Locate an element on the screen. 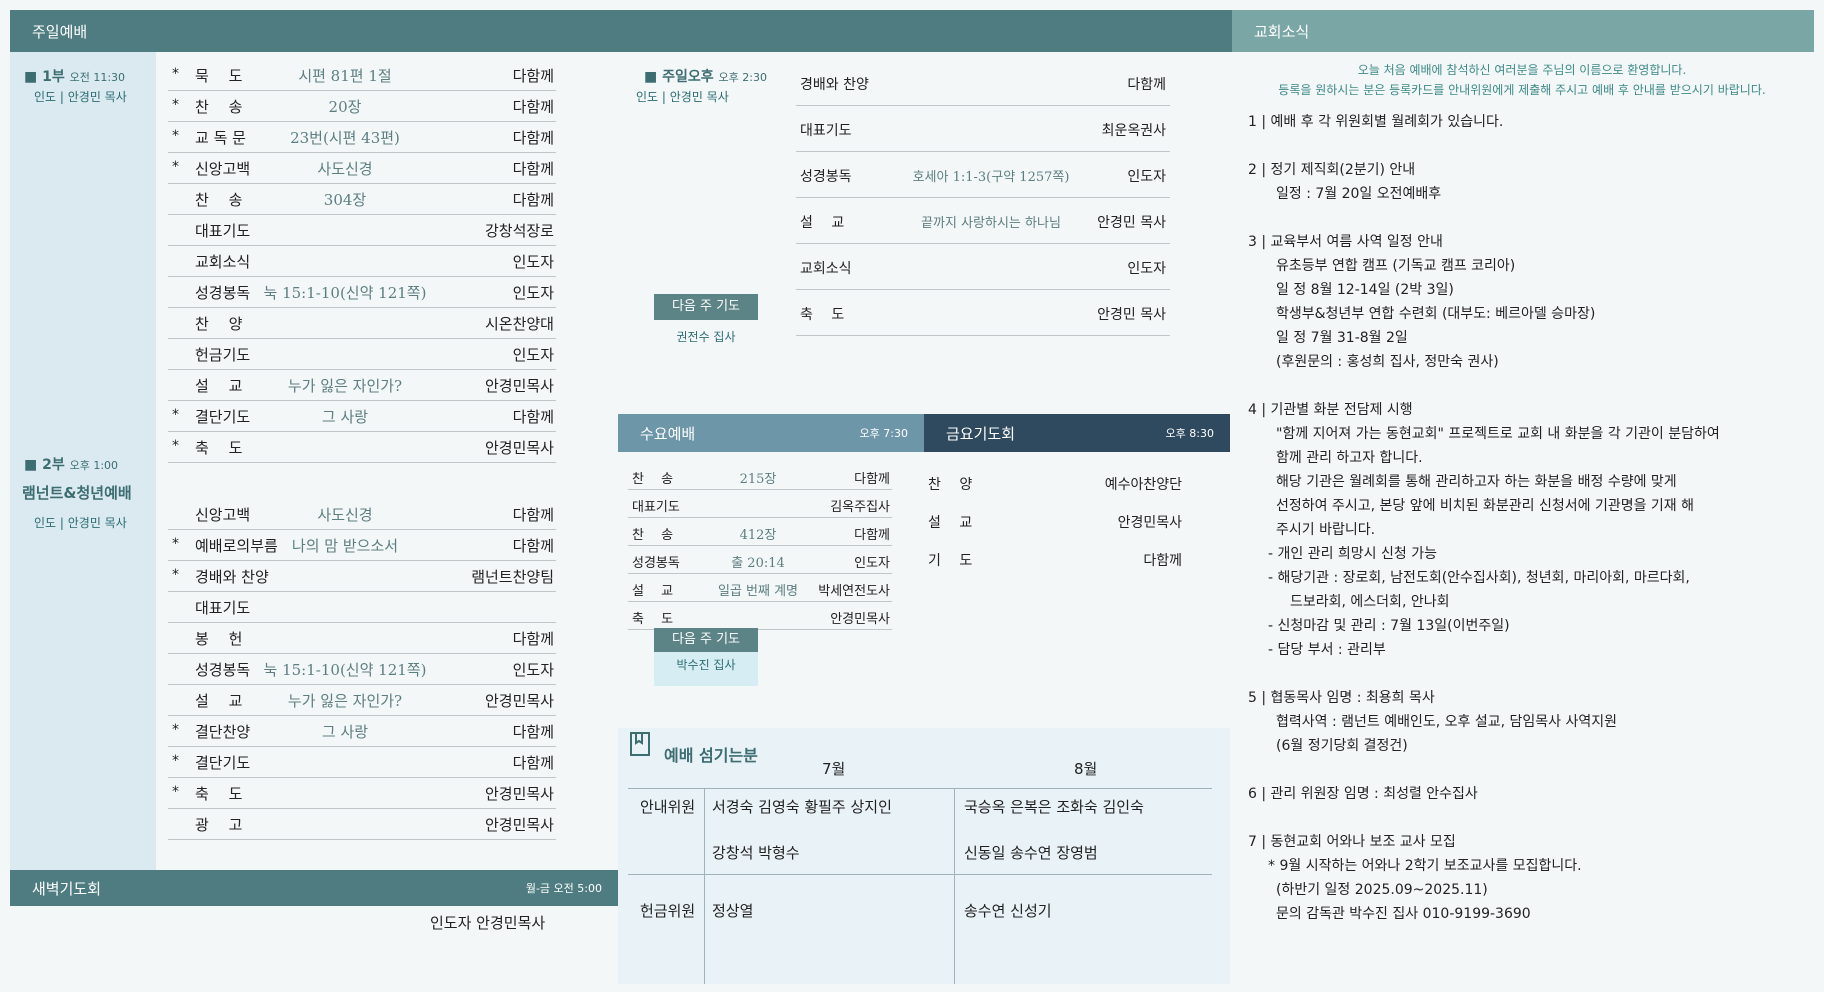 The height and width of the screenshot is (992, 1824). order-row: 축 도 안경민 목사 is located at coordinates (983, 313).